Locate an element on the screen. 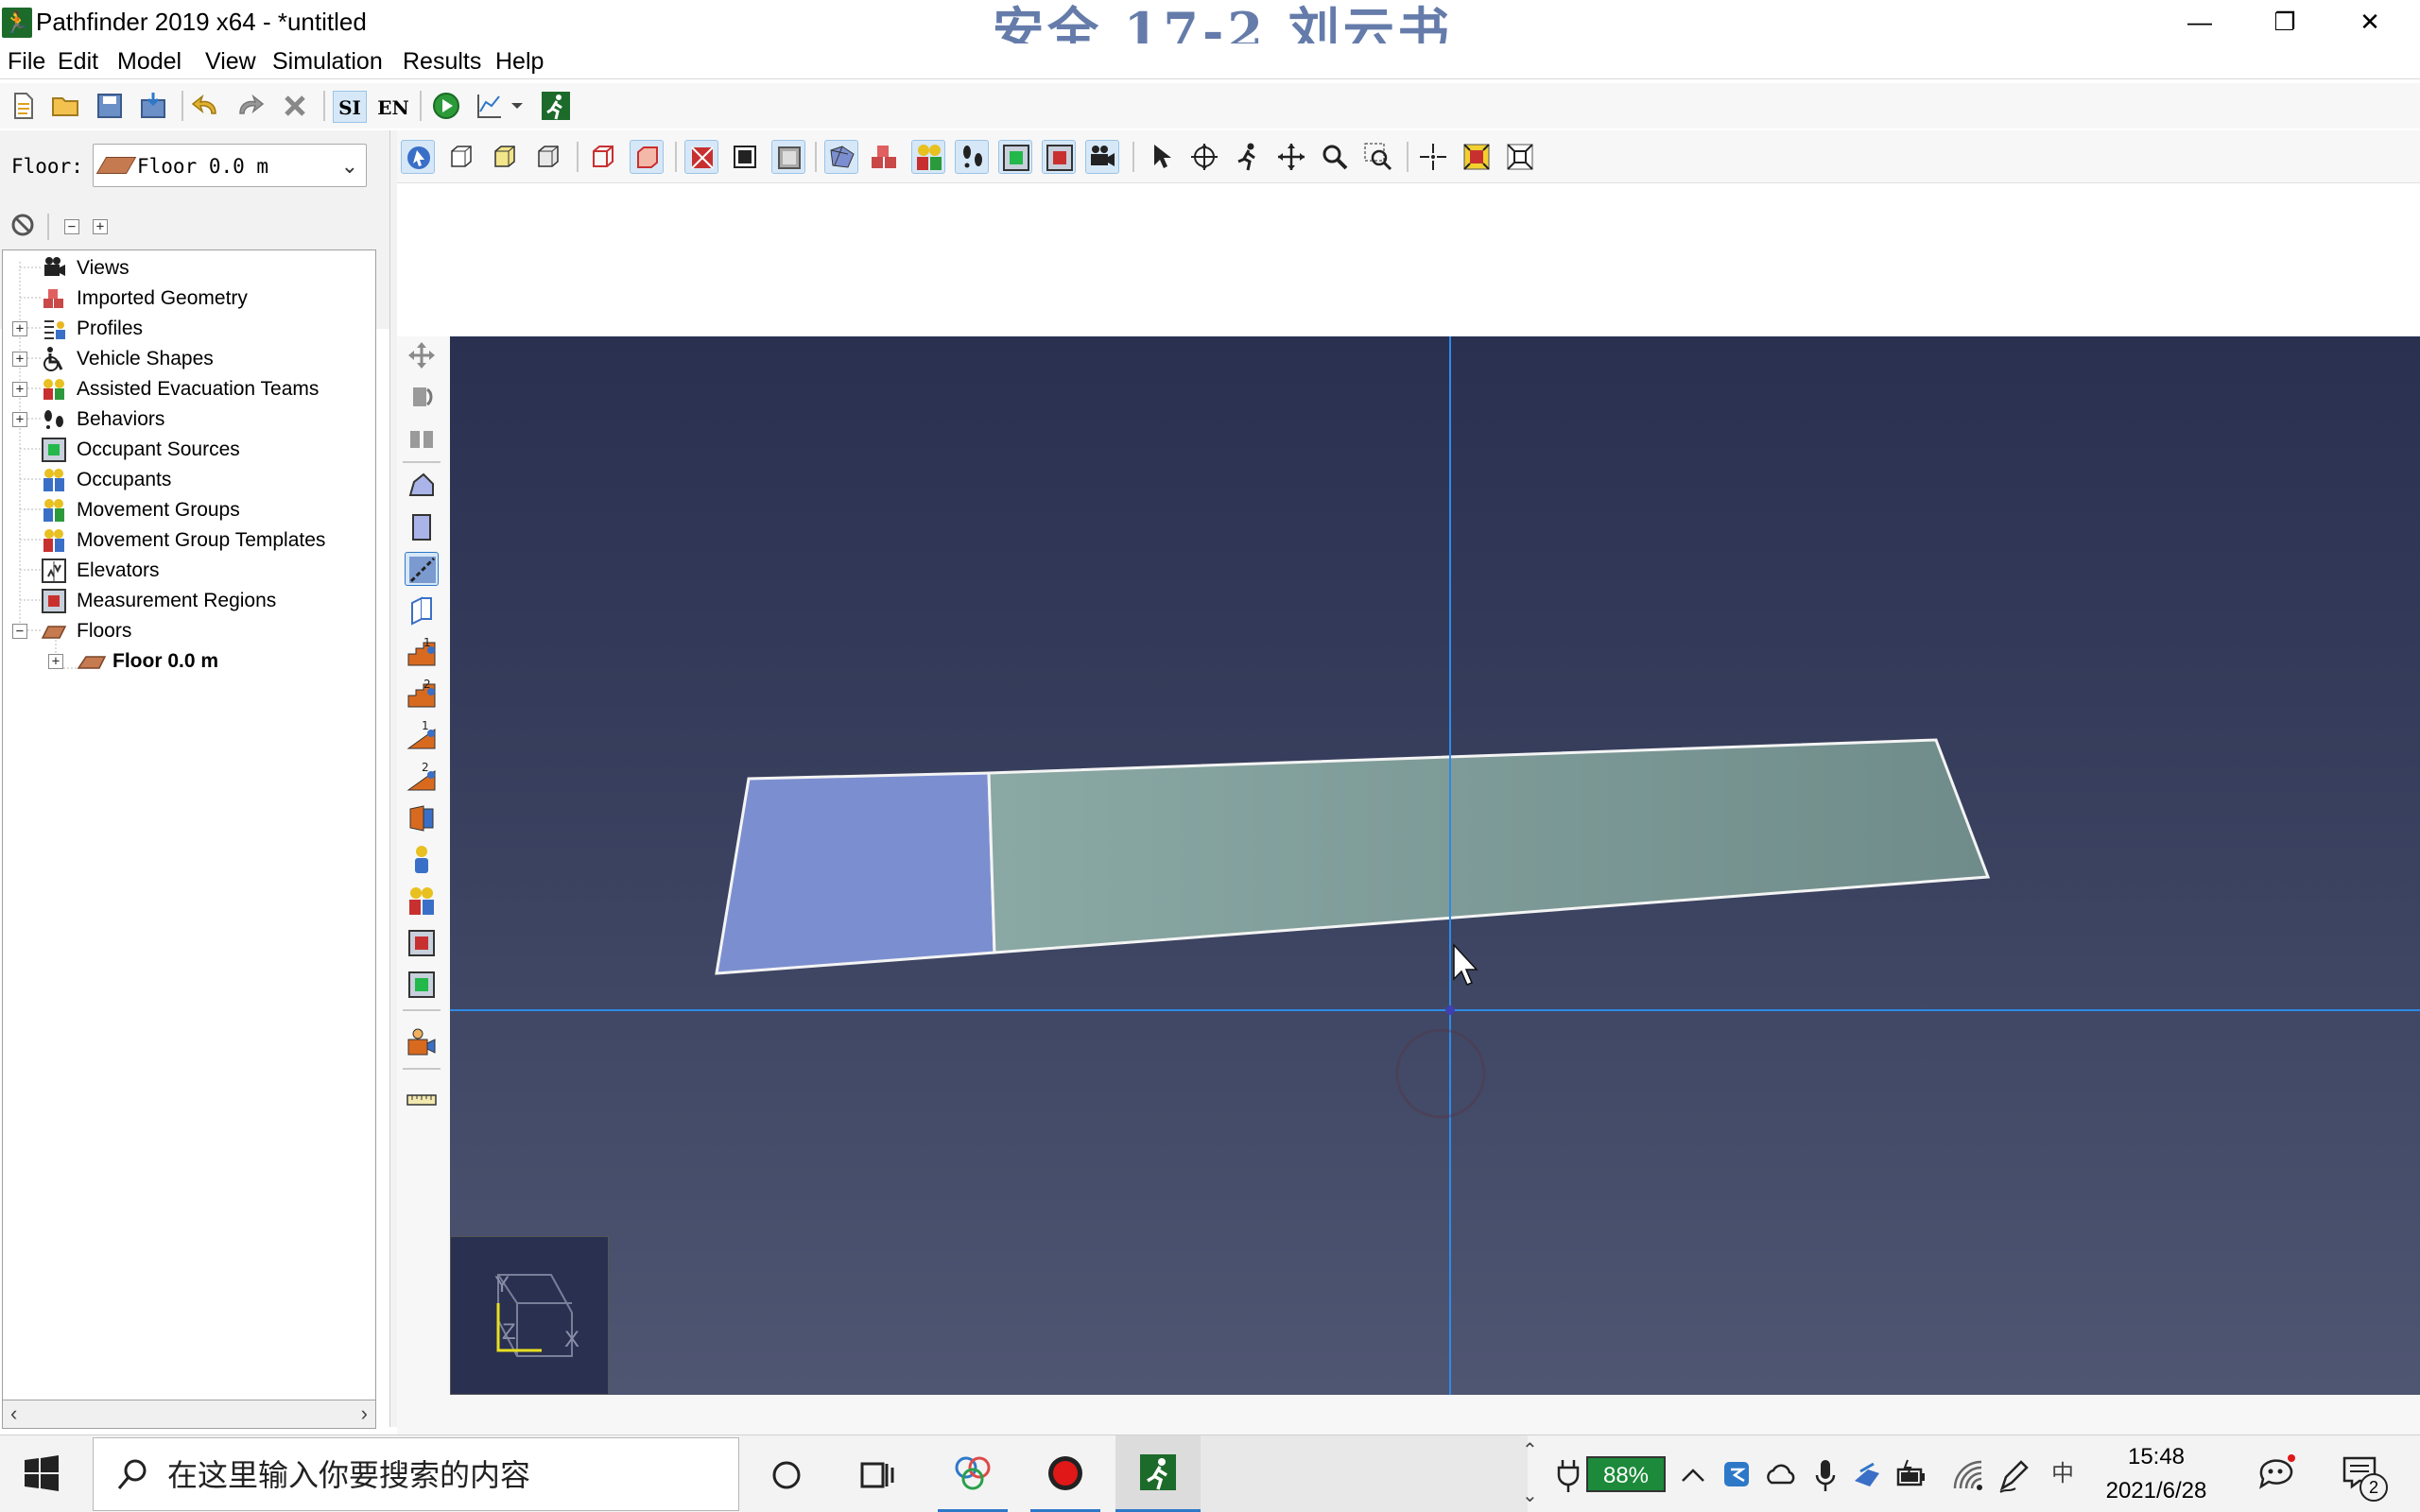 The width and height of the screenshot is (2420, 1512). tree-item-views: Views is located at coordinates (187, 268).